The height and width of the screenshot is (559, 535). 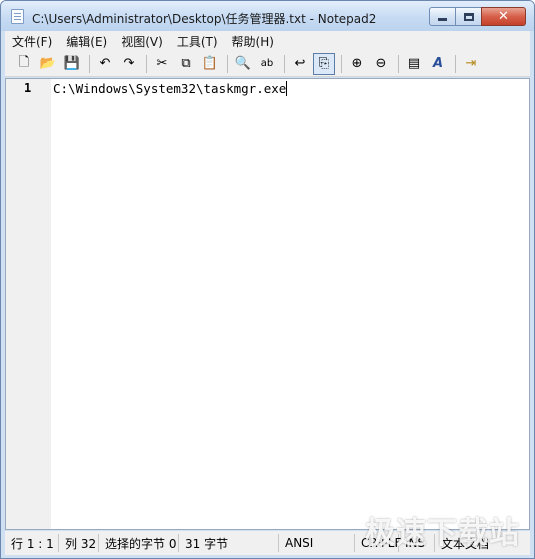 I want to click on redo-button: ↷, so click(x=129, y=64).